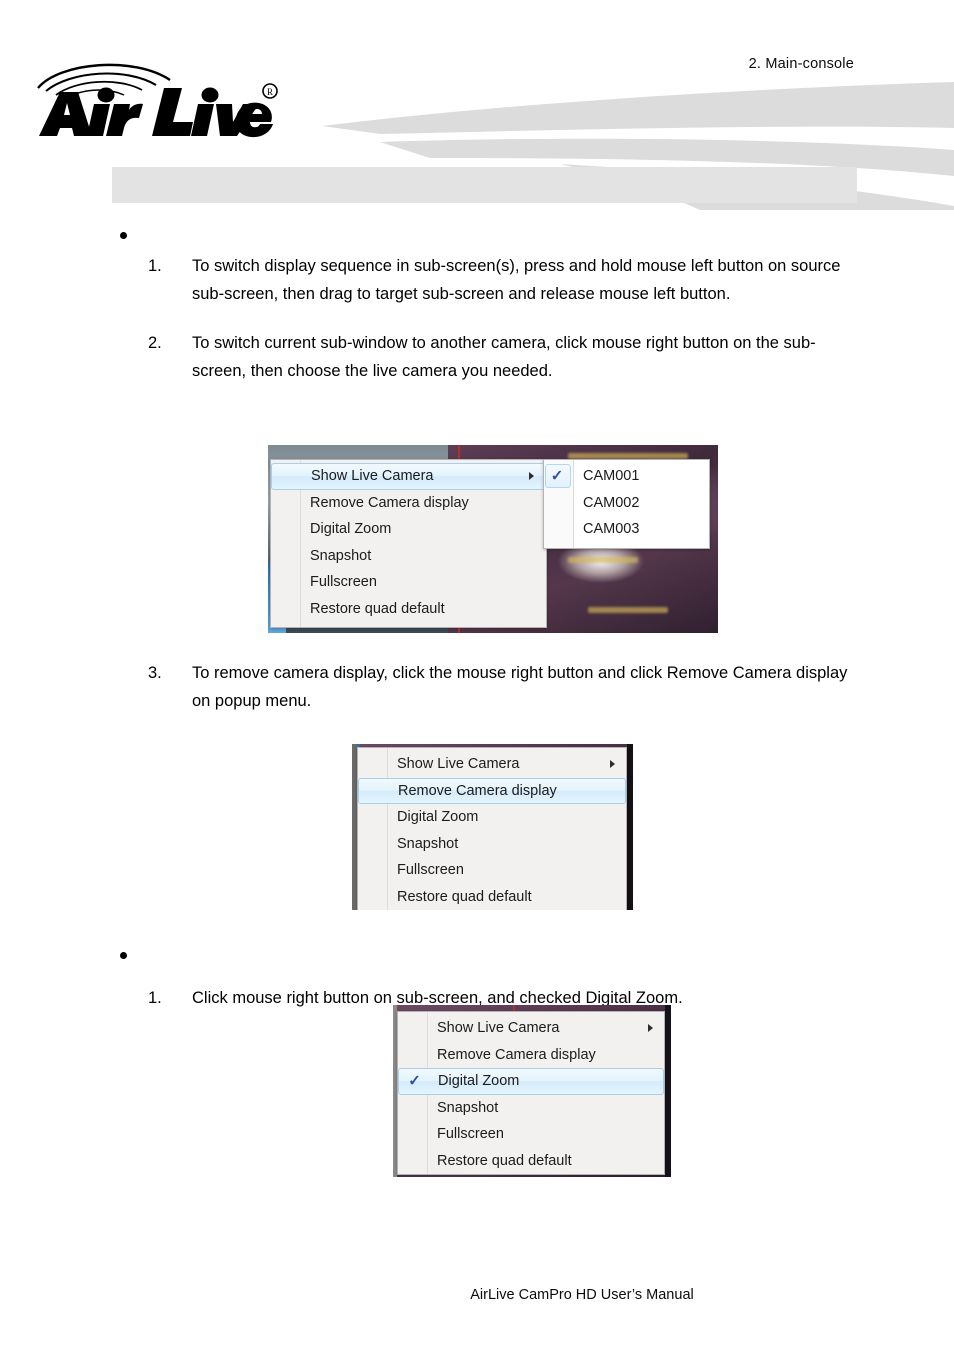 The height and width of the screenshot is (1350, 954). Describe the element at coordinates (155, 343) in the screenshot. I see `numbered-item-2-number: 2.` at that location.